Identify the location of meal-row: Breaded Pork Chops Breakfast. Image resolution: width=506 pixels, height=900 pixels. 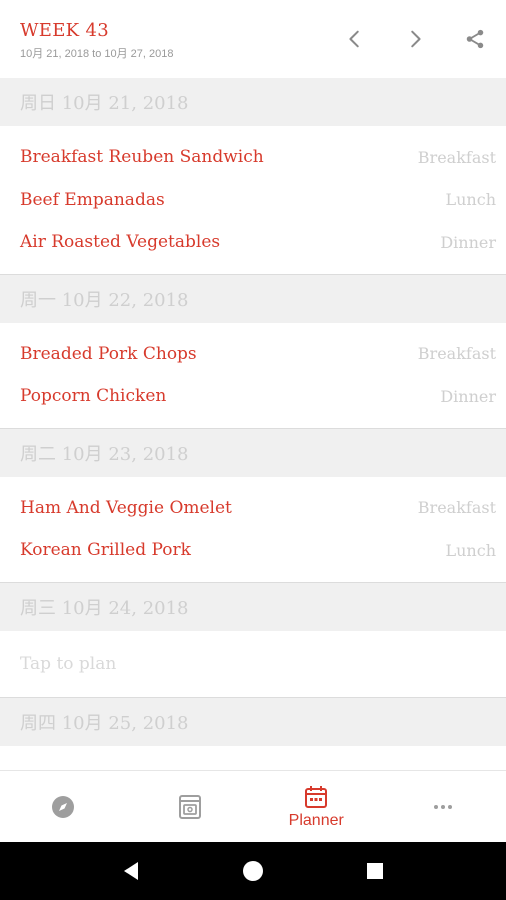
(253, 354).